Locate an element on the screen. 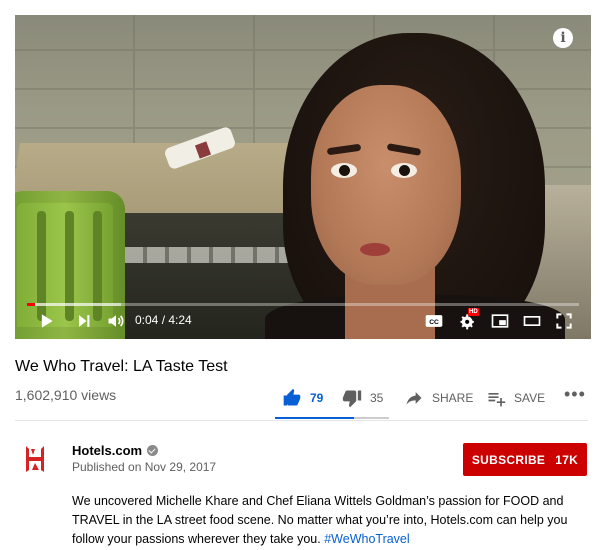 Image resolution: width=603 pixels, height=550 pixels. more-actions-button: ••• is located at coordinates (575, 394).